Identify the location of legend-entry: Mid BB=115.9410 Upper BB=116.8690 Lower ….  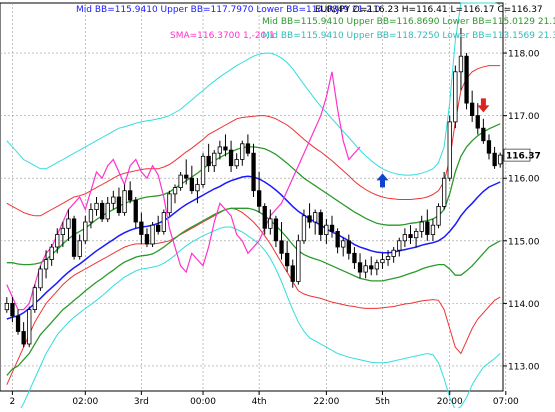
(408, 22).